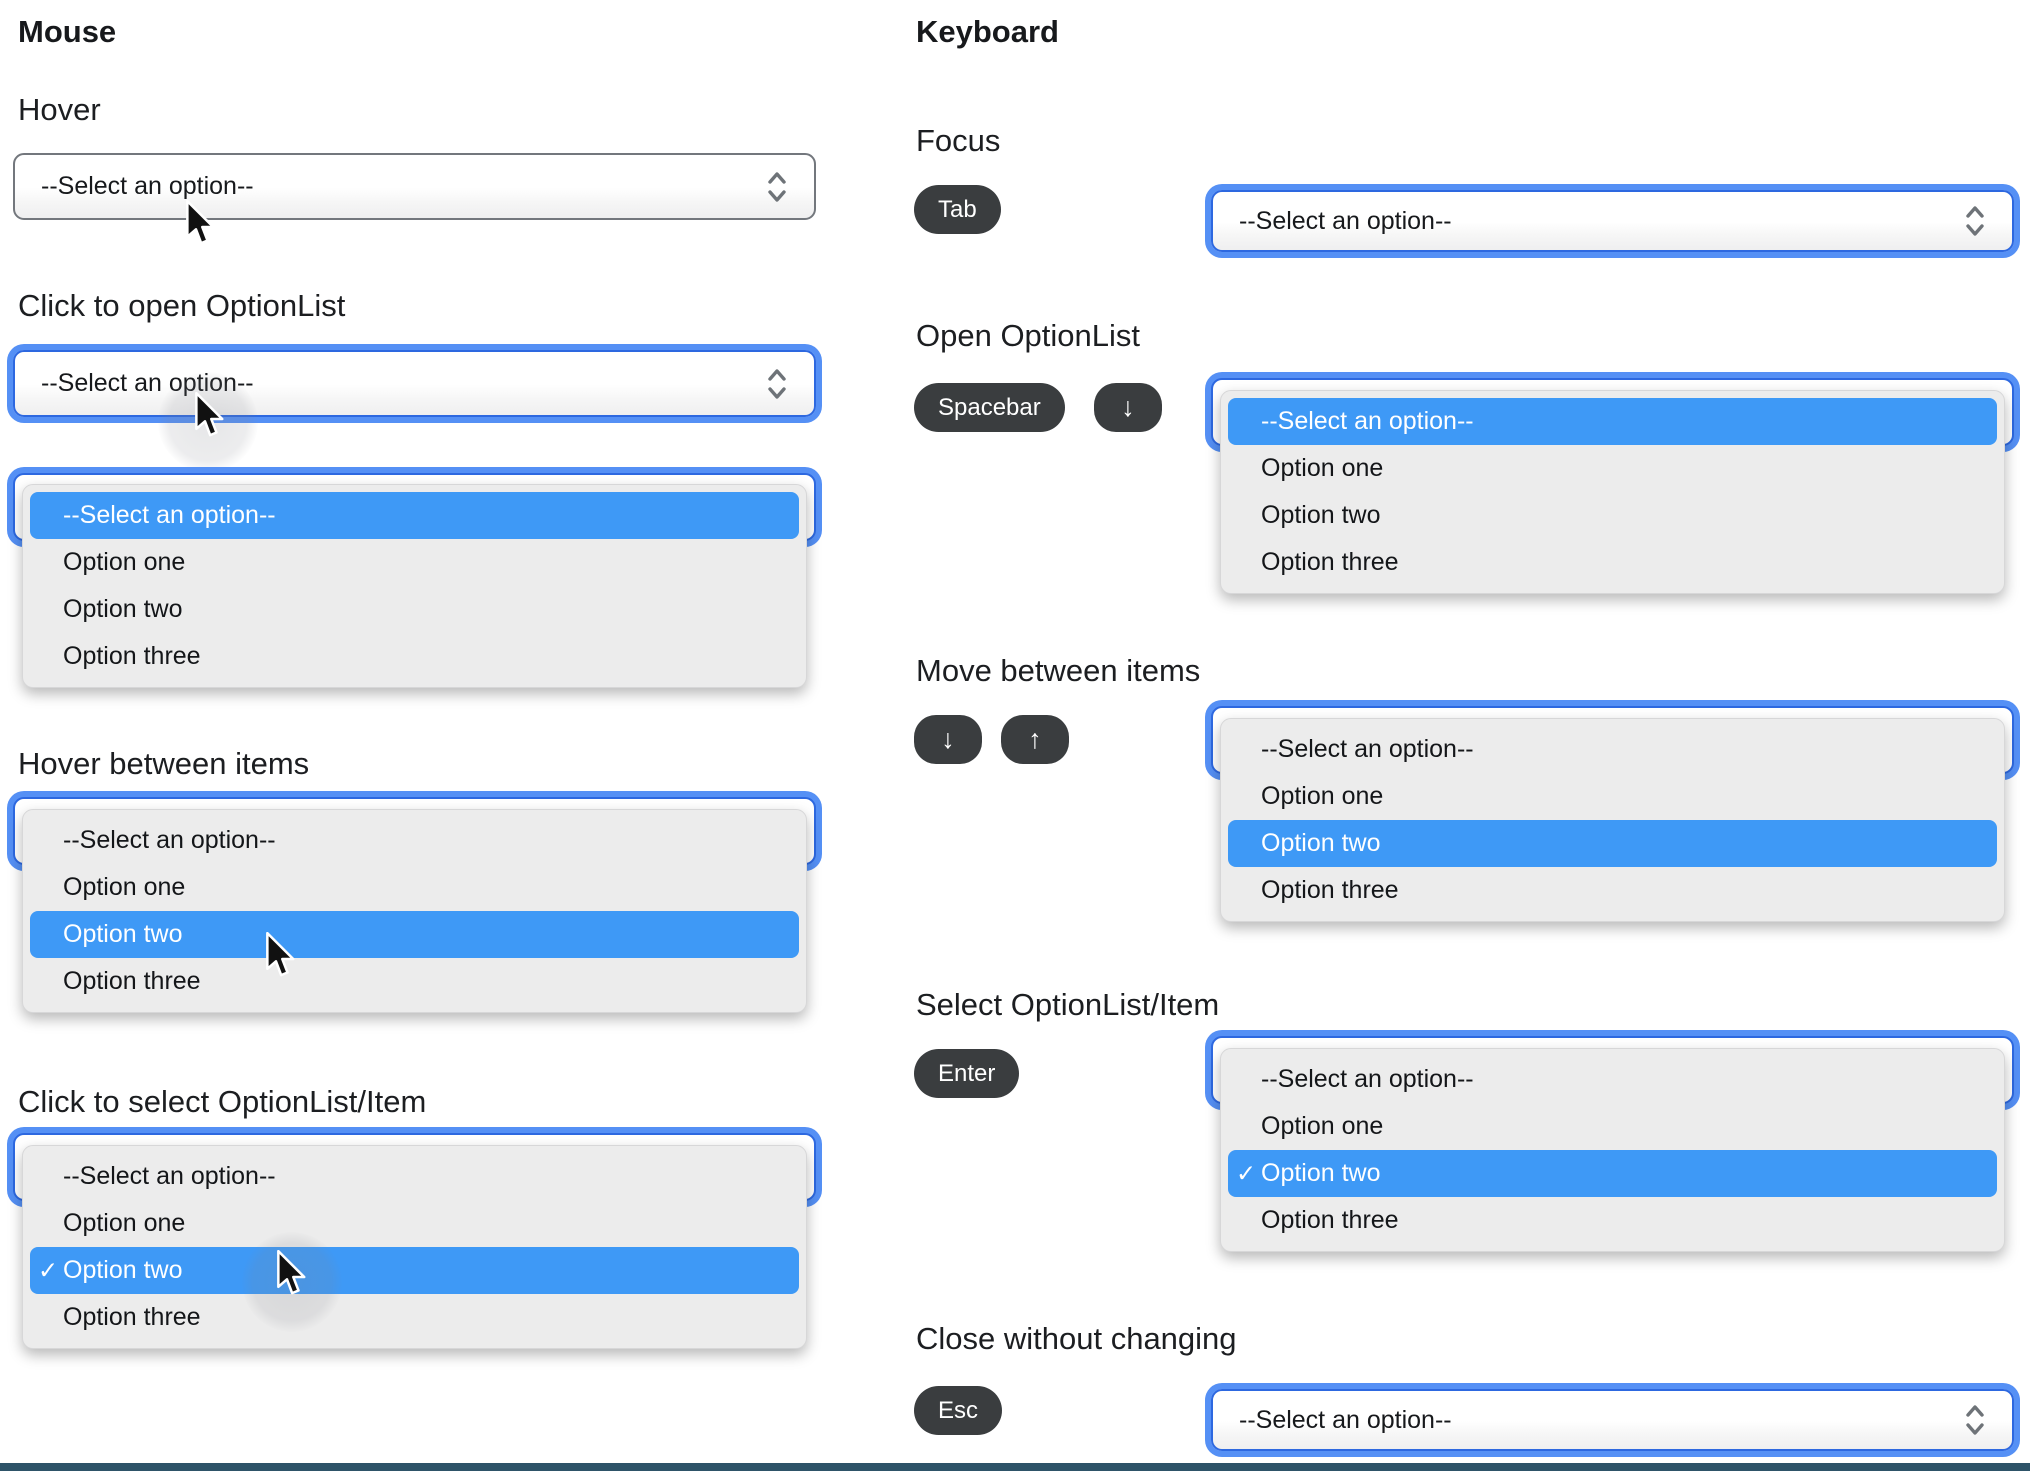 This screenshot has width=2030, height=1471. Describe the element at coordinates (222, 1101) in the screenshot. I see `section-title-click-select: Click to select OptionList/Item` at that location.